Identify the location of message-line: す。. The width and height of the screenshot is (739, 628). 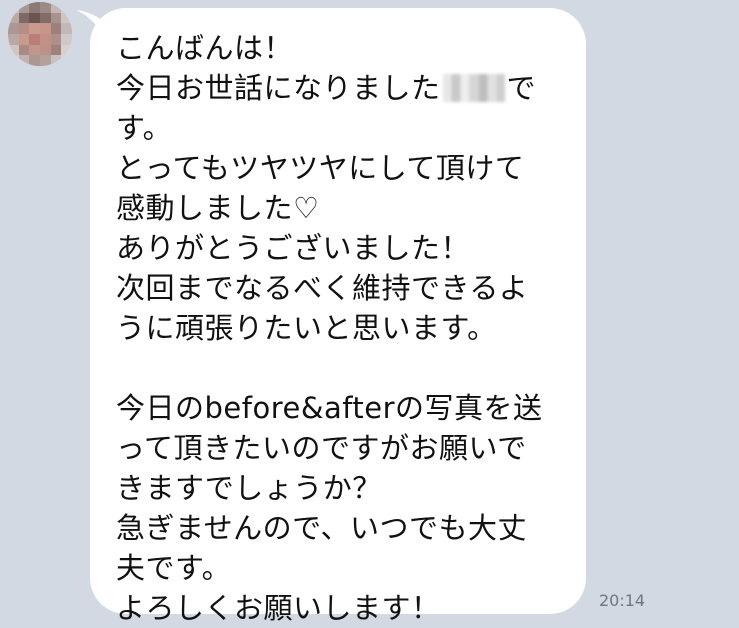
(144, 128).